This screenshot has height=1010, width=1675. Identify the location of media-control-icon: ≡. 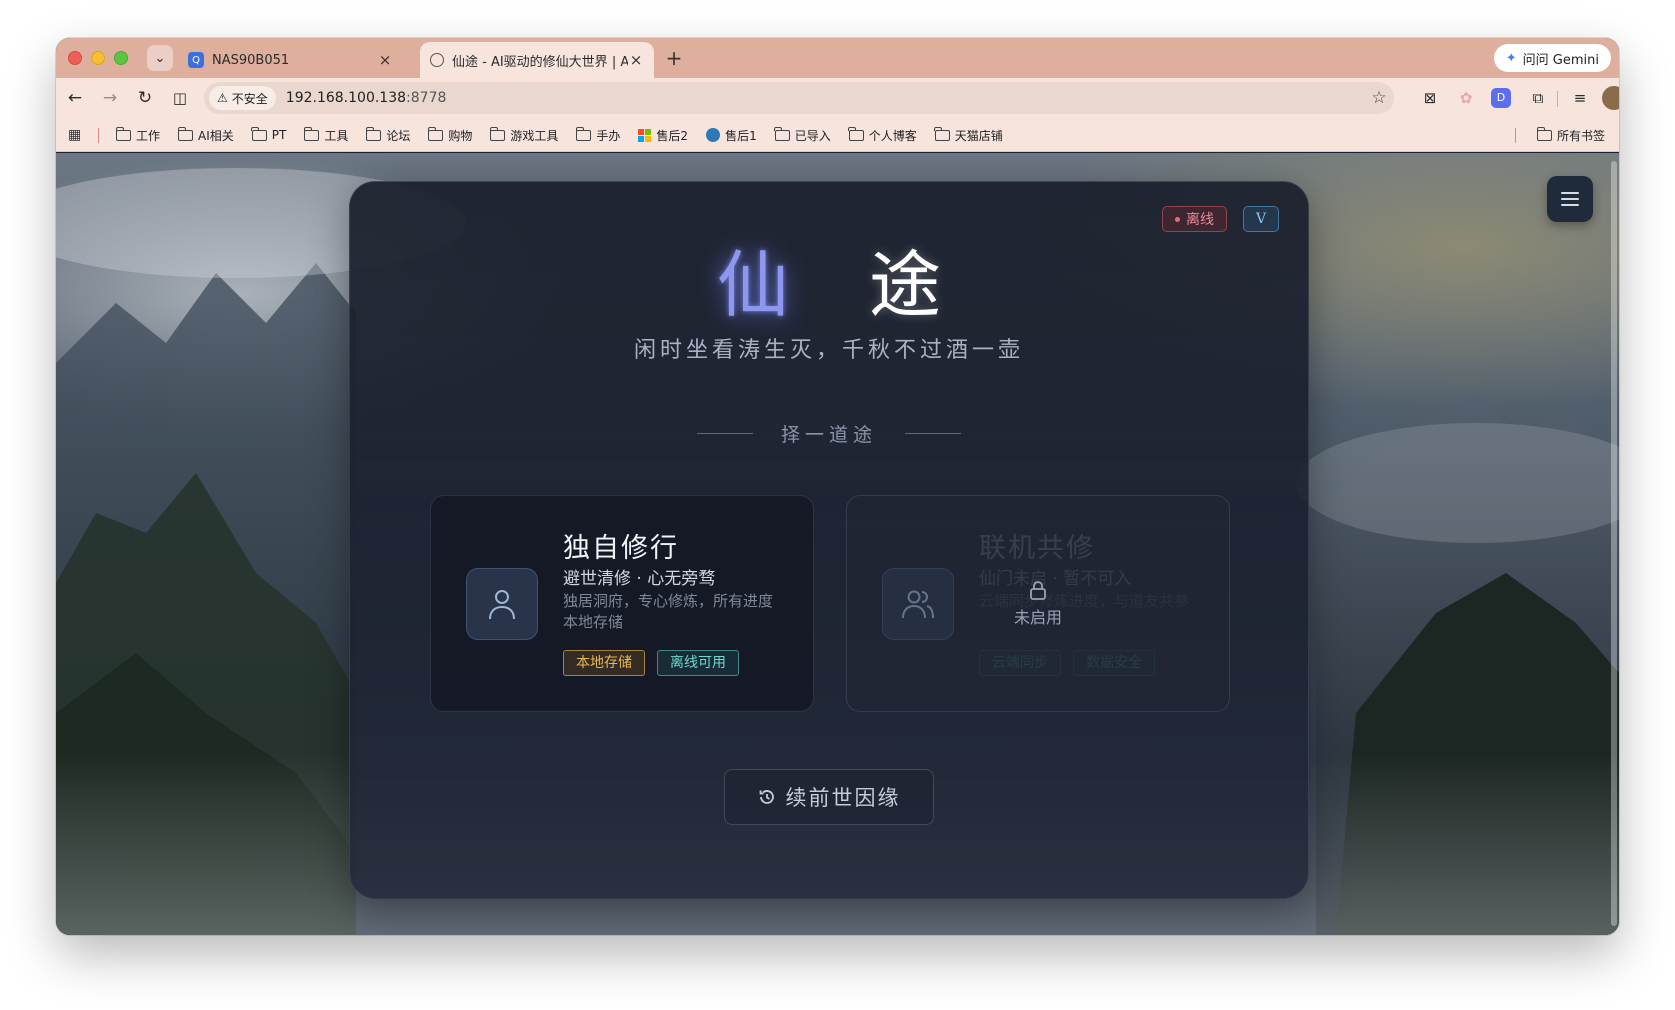
(1580, 98).